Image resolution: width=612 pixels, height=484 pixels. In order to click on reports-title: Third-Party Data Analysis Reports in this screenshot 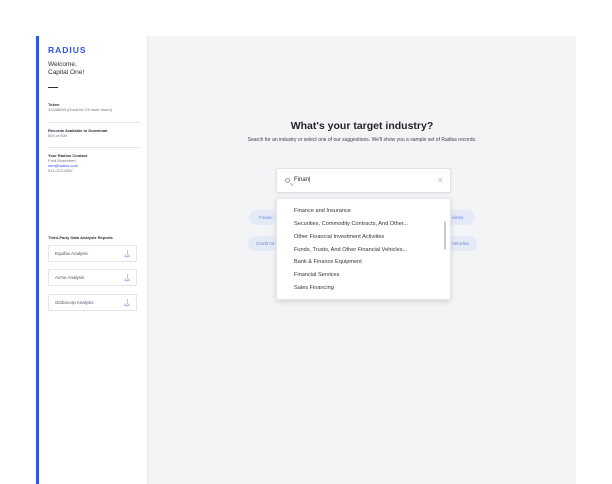, I will do `click(80, 237)`.